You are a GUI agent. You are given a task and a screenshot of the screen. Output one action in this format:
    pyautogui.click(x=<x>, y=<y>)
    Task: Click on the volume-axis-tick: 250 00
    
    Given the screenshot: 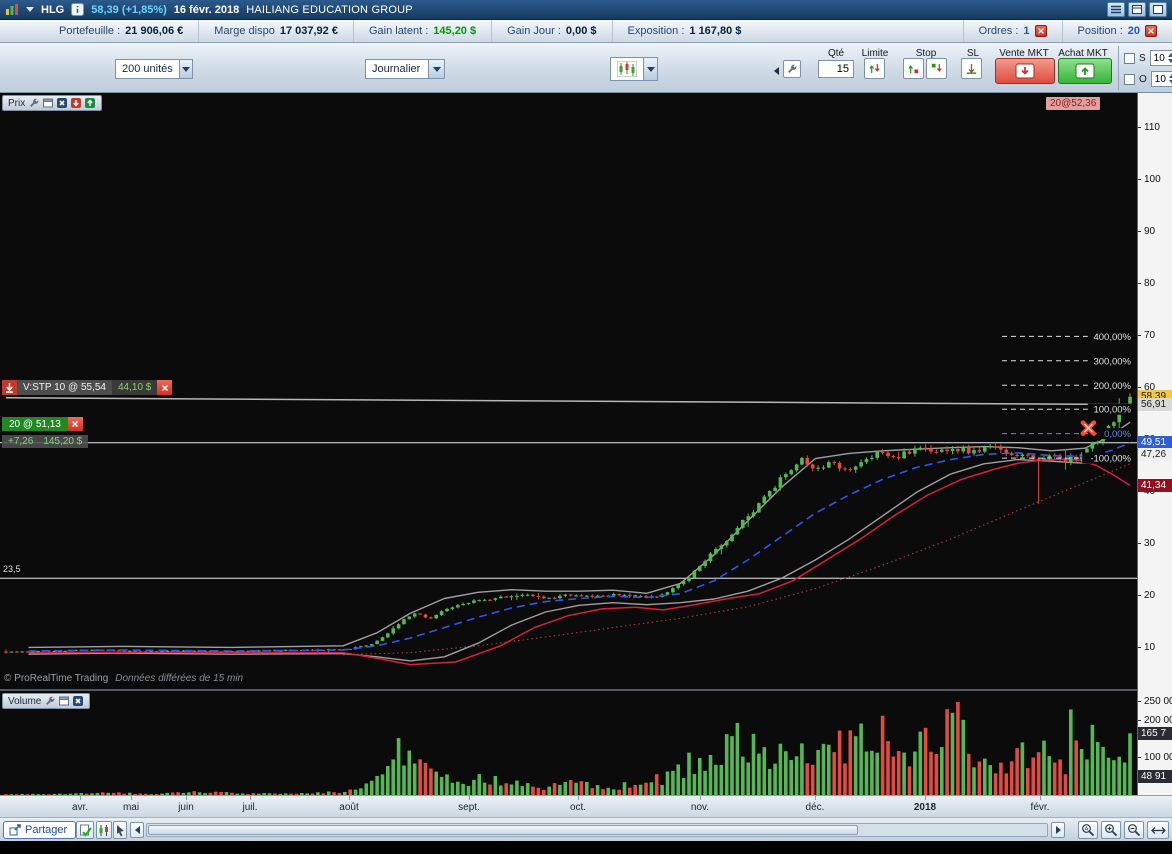 What is the action you would take?
    pyautogui.click(x=1155, y=702)
    